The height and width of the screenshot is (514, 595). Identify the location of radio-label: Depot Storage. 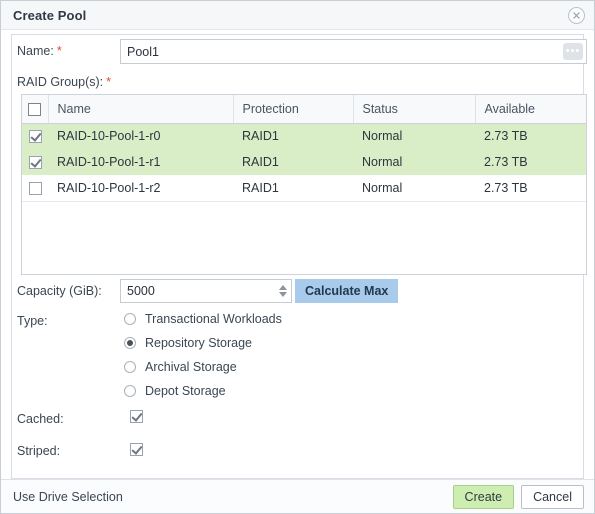
(185, 391).